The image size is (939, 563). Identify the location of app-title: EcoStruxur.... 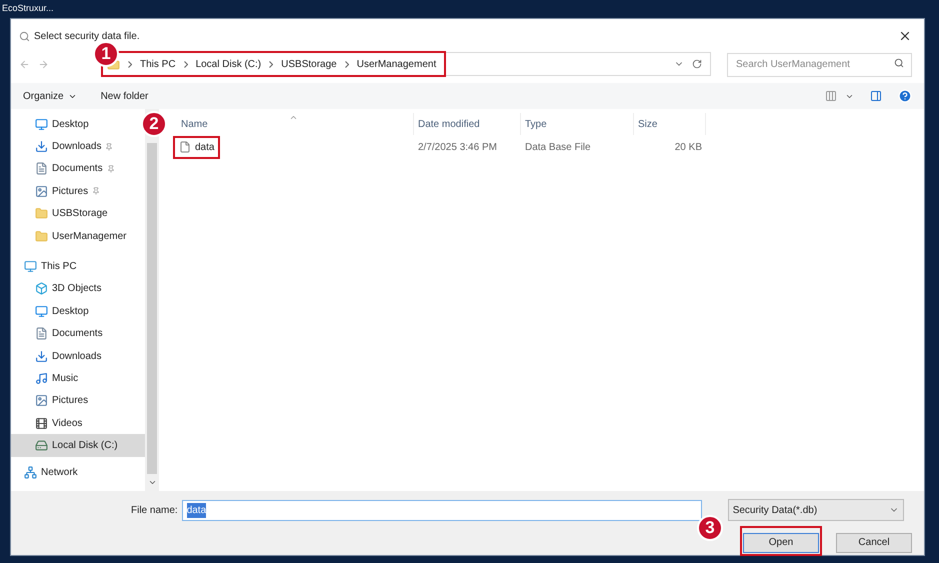
(28, 9).